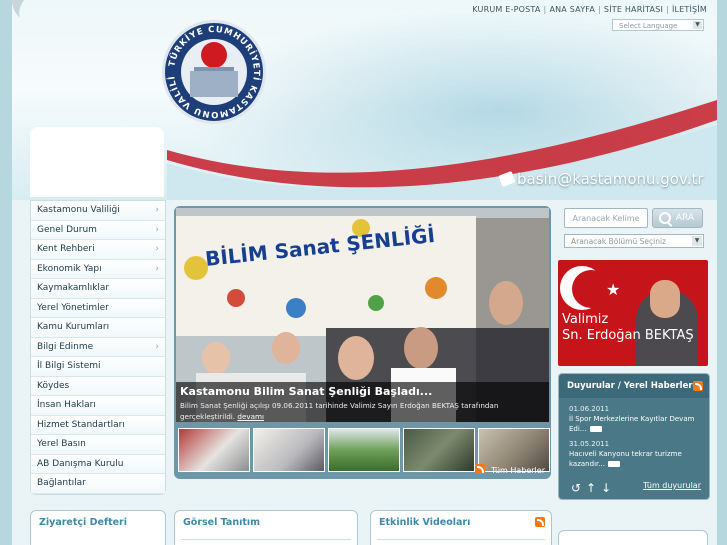  Describe the element at coordinates (97, 162) in the screenshot. I see `sidebar-top-panel` at that location.